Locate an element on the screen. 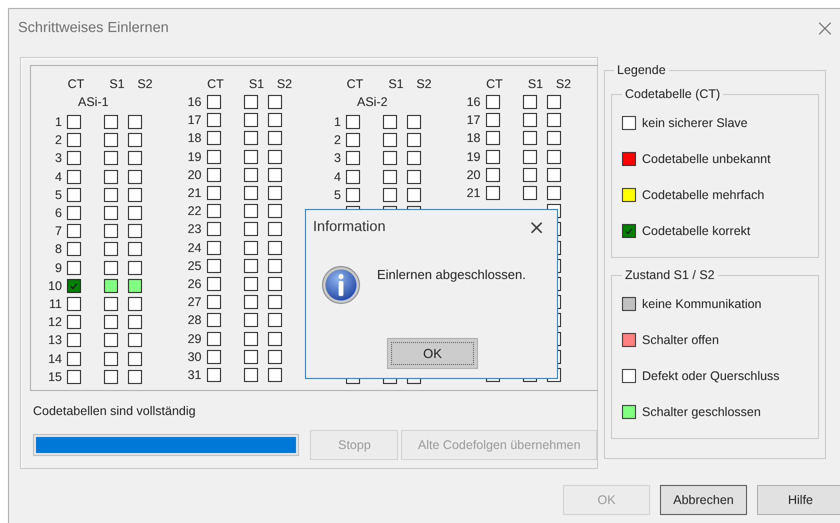  slave-number: 11 is located at coordinates (55, 303).